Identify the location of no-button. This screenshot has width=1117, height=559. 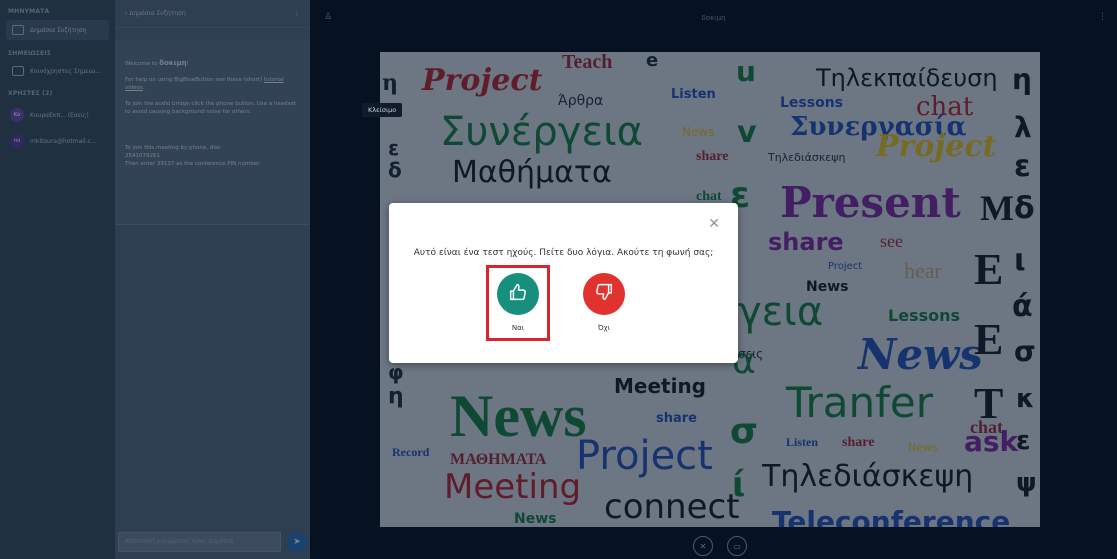
(604, 294).